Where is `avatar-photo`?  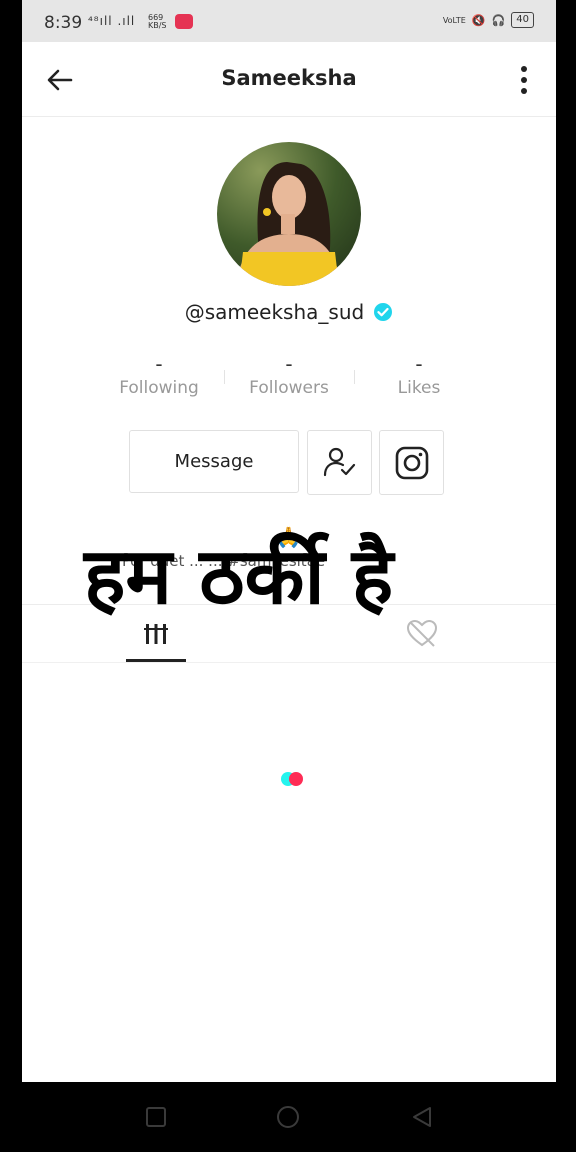 avatar-photo is located at coordinates (289, 224).